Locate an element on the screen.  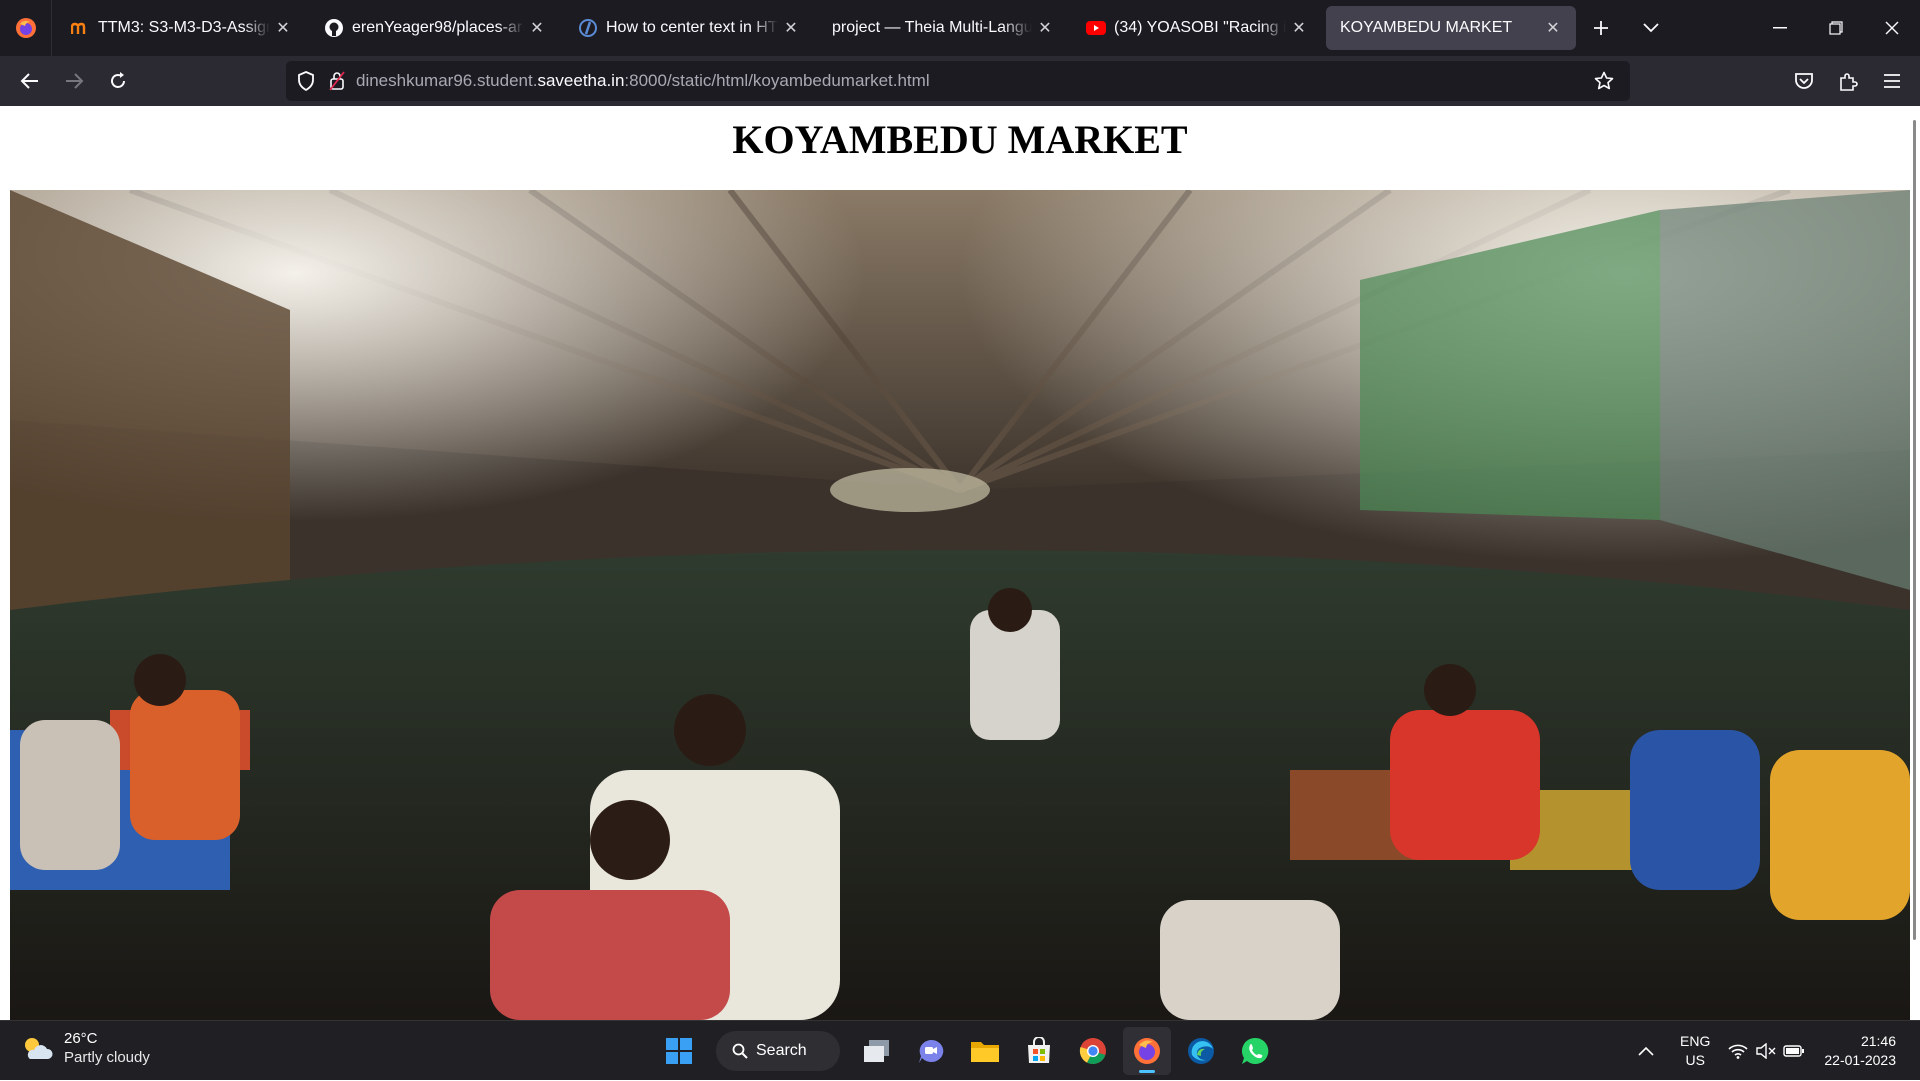
taskbar-search-button: Search is located at coordinates (778, 1051).